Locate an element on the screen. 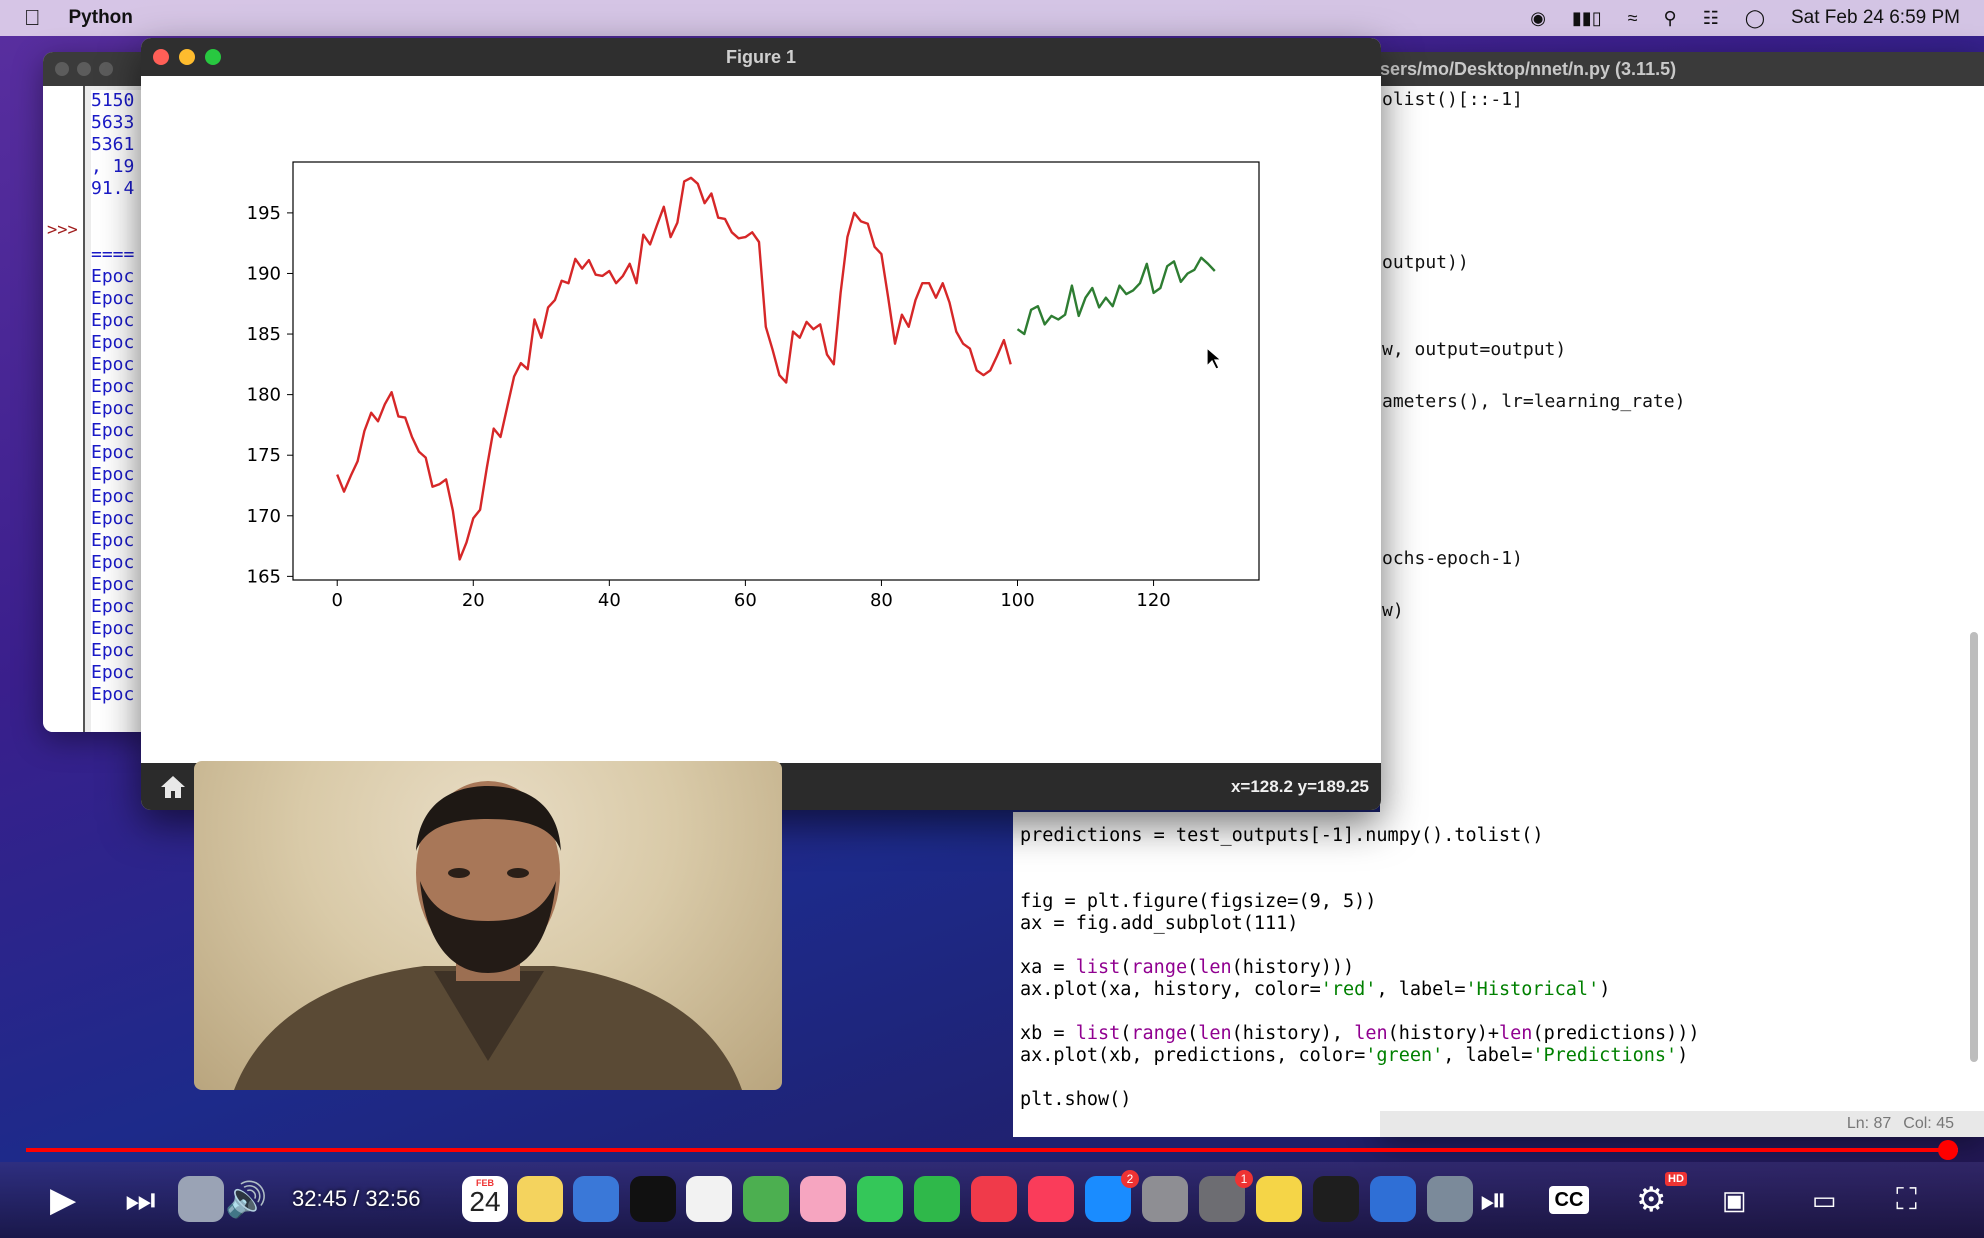  shell-prompt: >>> is located at coordinates (62, 230).